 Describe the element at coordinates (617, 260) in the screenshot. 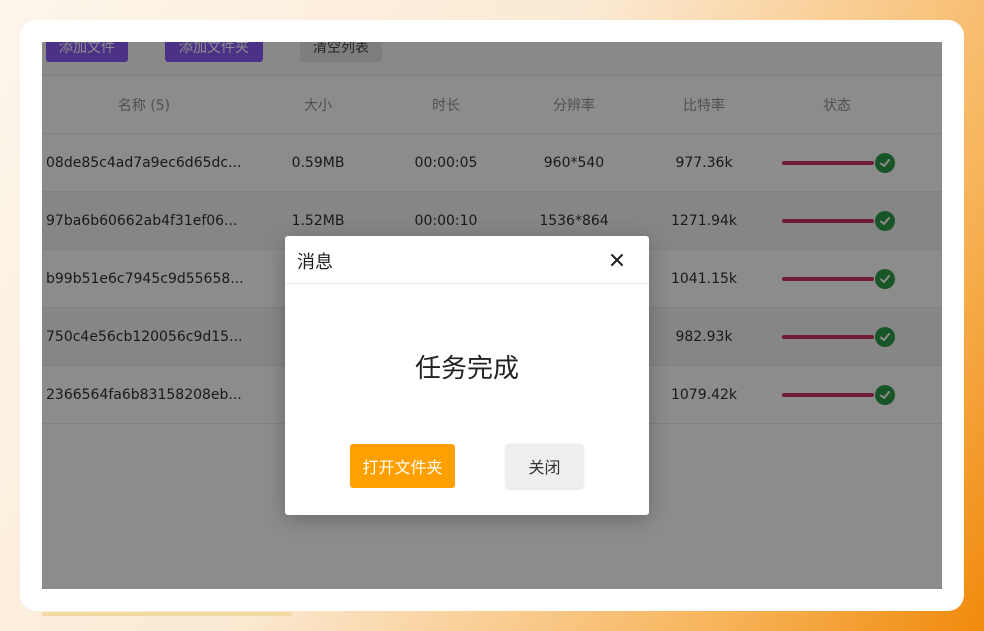

I see `close-icon` at that location.